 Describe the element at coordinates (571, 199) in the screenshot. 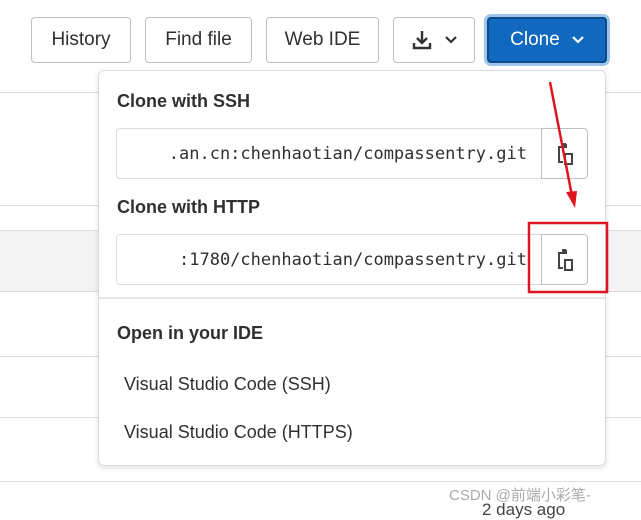

I see `annotation-arrowhead` at that location.